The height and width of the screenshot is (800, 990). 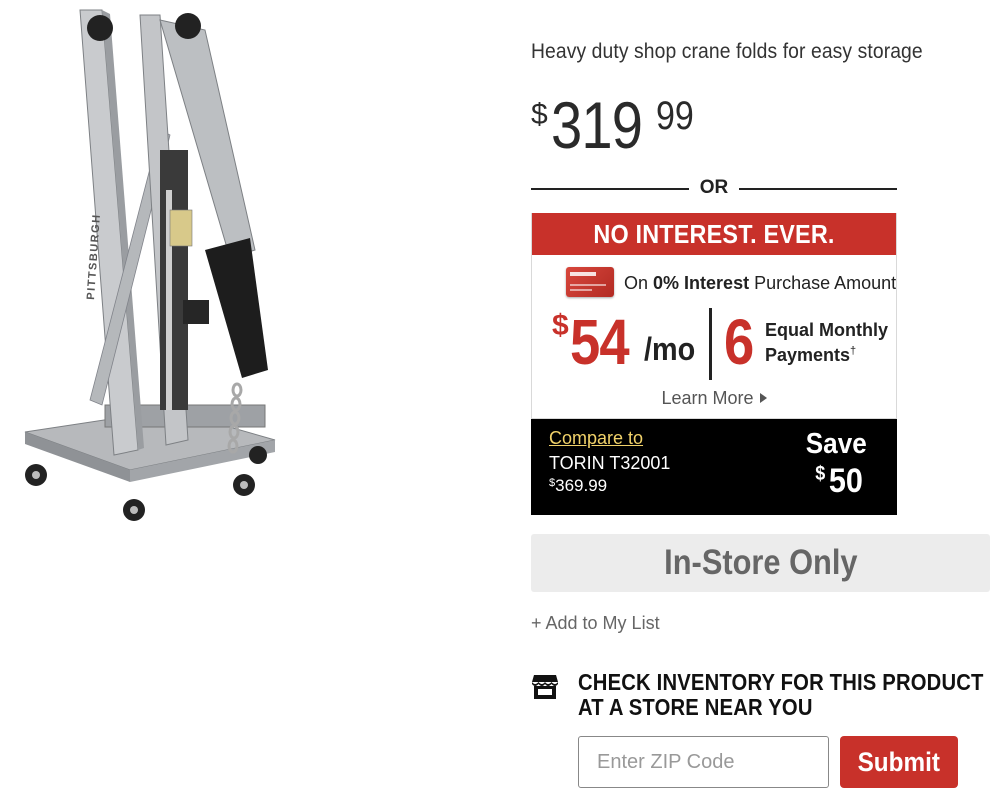 I want to click on payment-divider, so click(x=710, y=344).